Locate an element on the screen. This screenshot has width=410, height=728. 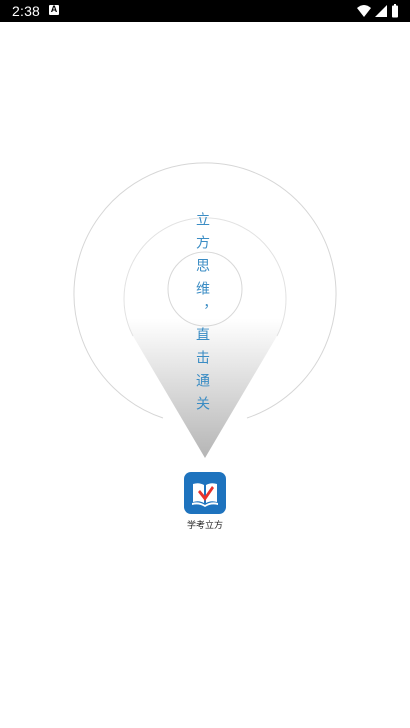
app-logo-icon is located at coordinates (205, 493).